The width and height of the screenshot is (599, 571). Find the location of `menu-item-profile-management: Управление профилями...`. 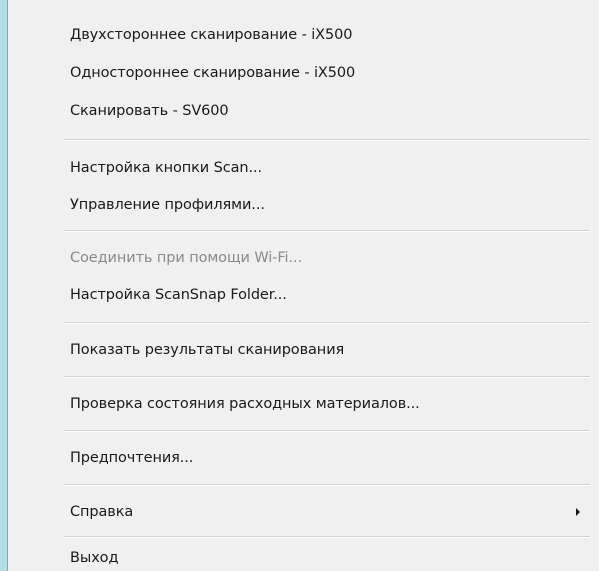

menu-item-profile-management: Управление профилями... is located at coordinates (299, 205).